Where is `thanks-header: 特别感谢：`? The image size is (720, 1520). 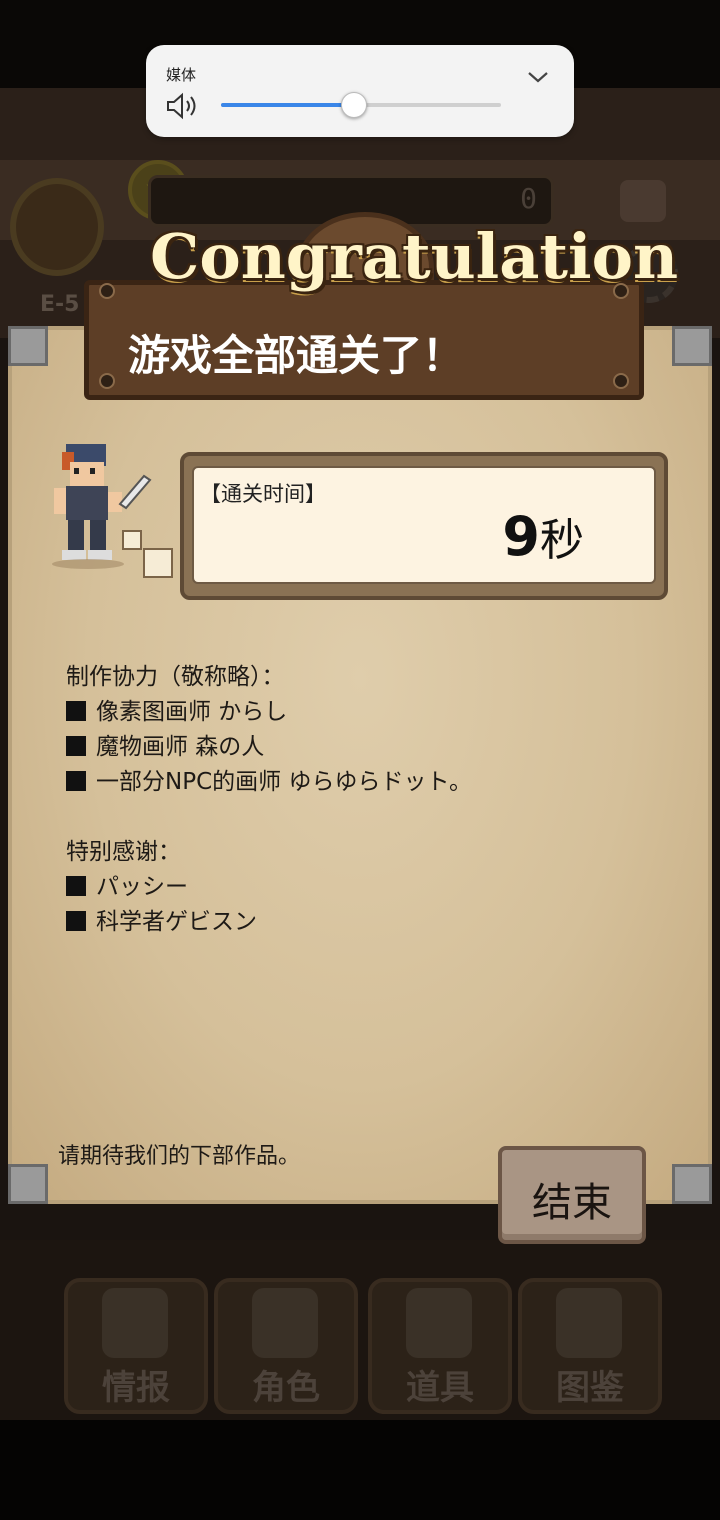 thanks-header: 特别感谢： is located at coordinates (123, 852).